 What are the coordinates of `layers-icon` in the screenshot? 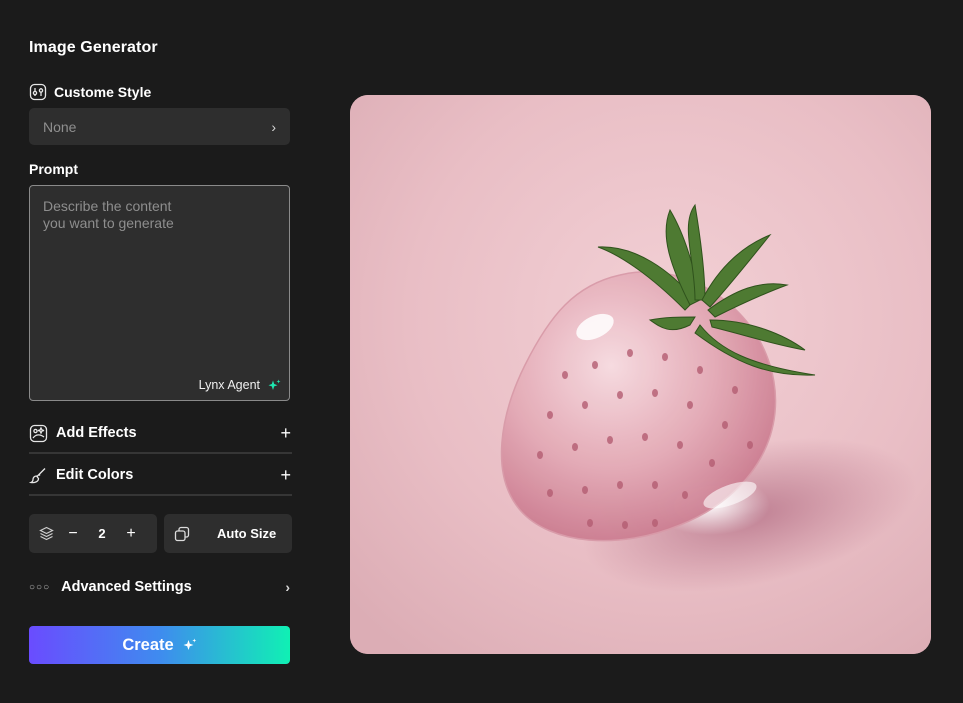 It's located at (46, 533).